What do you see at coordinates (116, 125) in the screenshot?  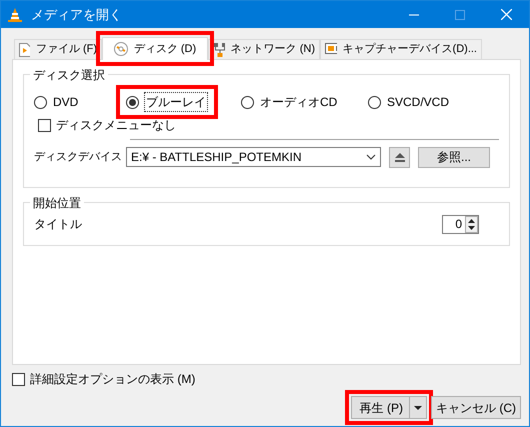 I see `checkbox-label: ディスクメニューなし` at bounding box center [116, 125].